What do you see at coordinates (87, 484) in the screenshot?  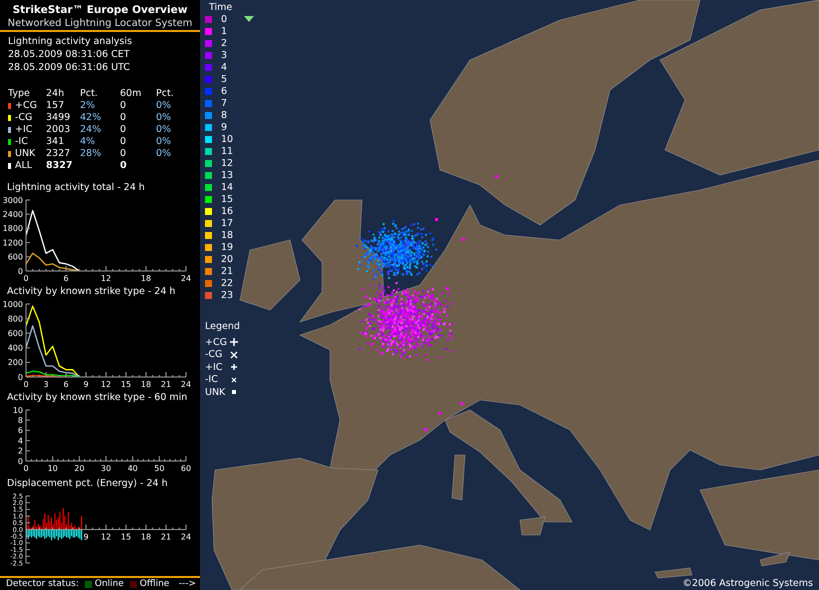 I see `chart-title: Displacement pct. (Energy) - 24 h` at bounding box center [87, 484].